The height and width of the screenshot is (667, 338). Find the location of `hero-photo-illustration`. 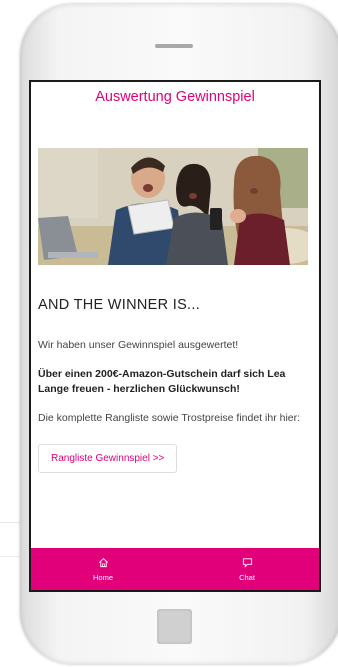

hero-photo-illustration is located at coordinates (173, 206).